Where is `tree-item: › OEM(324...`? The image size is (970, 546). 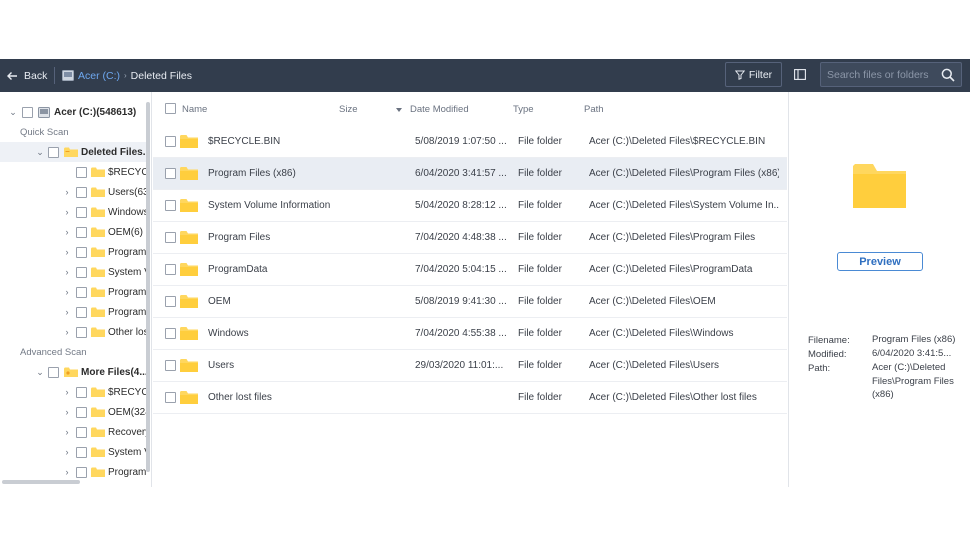 tree-item: › OEM(324... is located at coordinates (73, 412).